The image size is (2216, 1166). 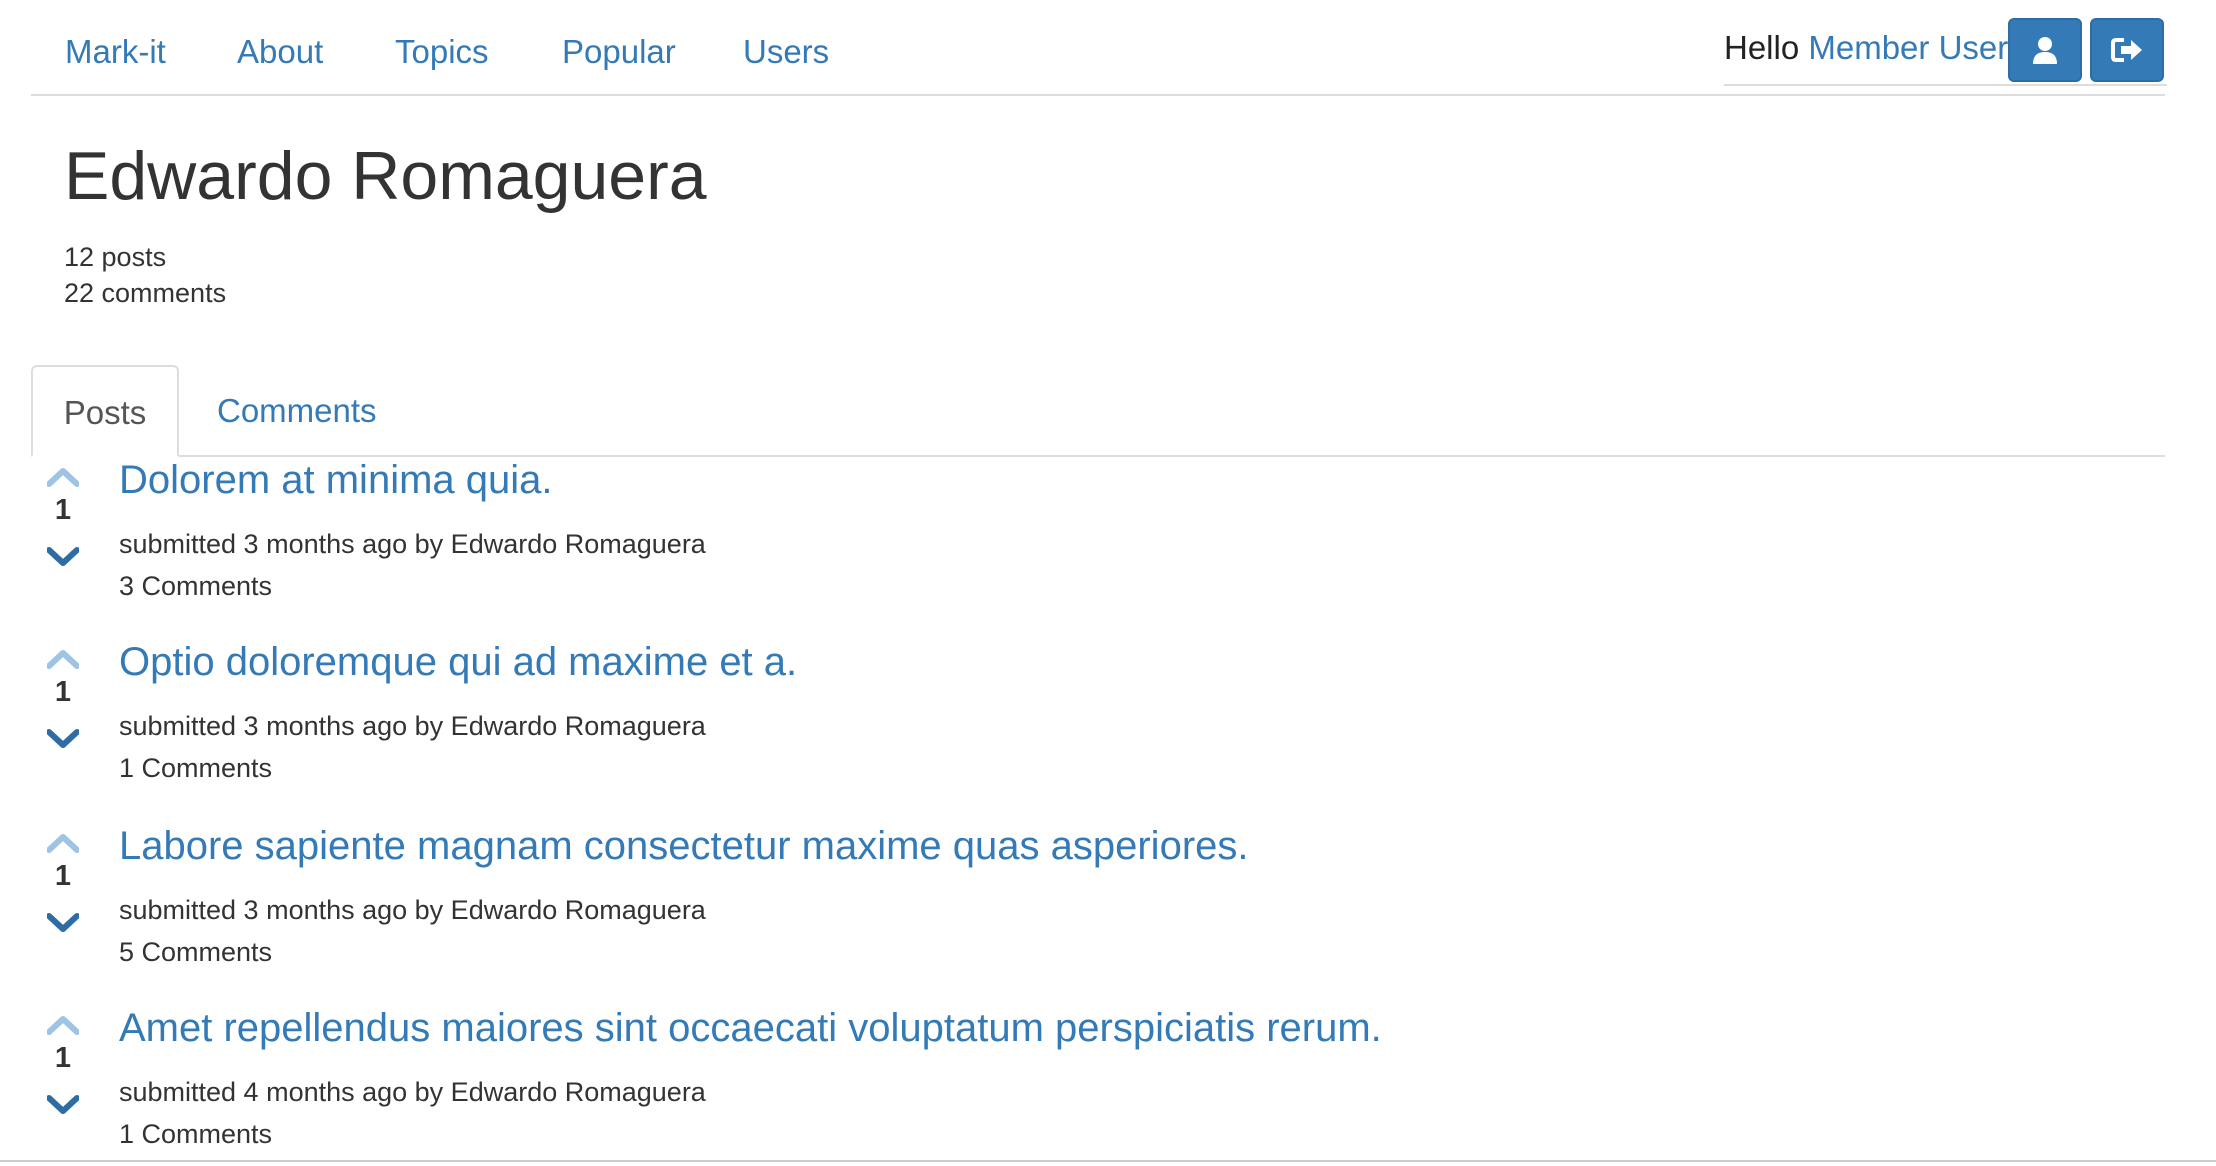 What do you see at coordinates (195, 586) in the screenshot?
I see `post-comments-link: 3 Comments` at bounding box center [195, 586].